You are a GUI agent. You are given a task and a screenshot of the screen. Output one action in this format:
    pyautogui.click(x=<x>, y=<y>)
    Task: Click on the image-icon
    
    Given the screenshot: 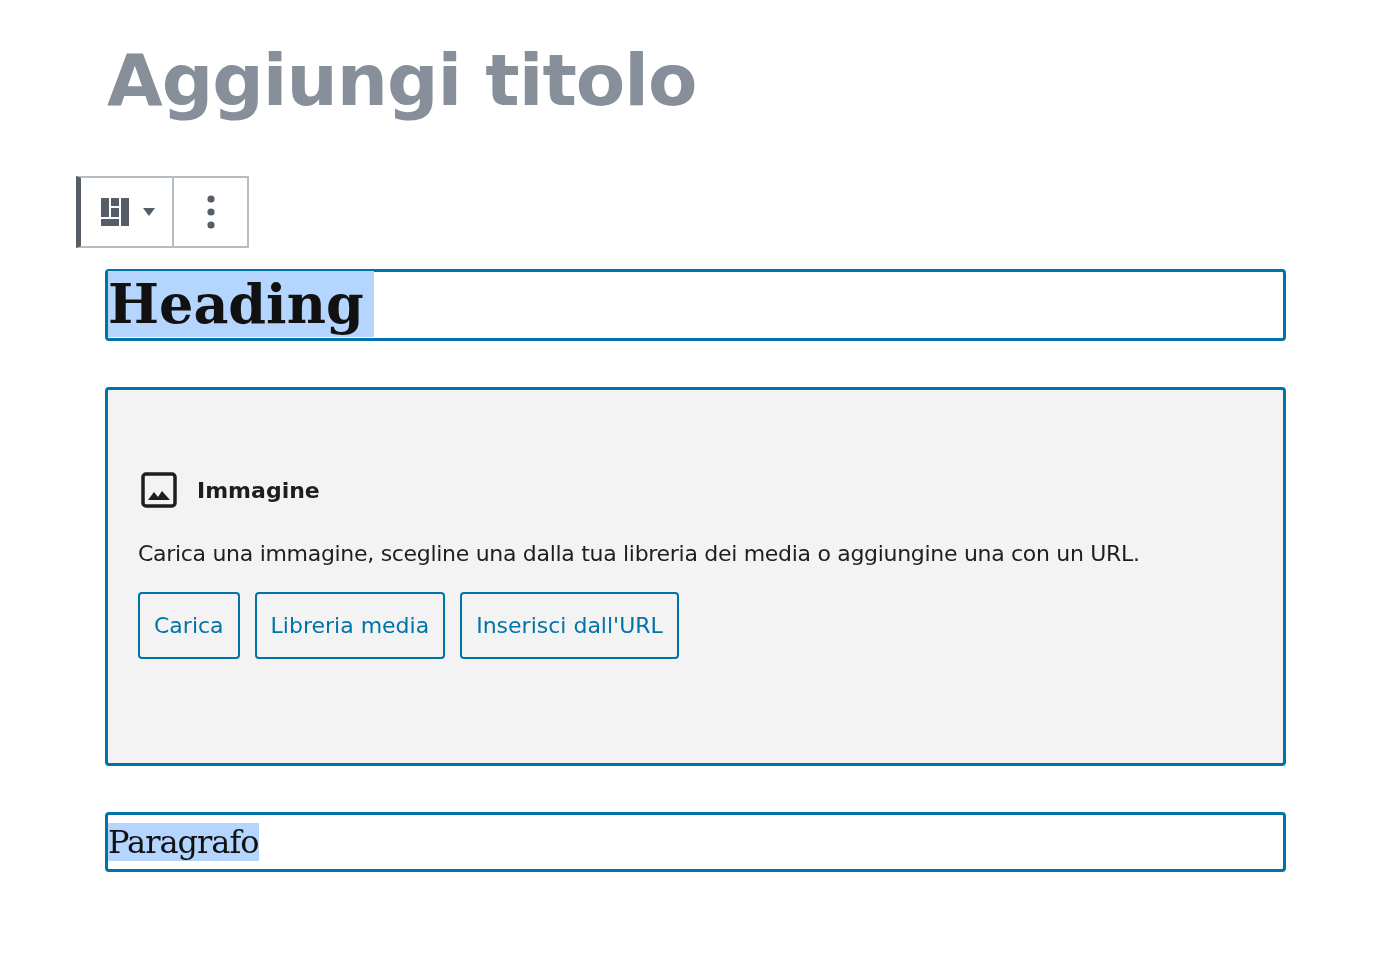 What is the action you would take?
    pyautogui.click(x=159, y=490)
    